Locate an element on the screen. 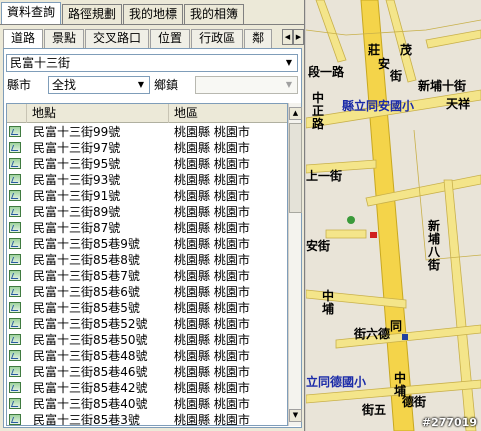  table-row: 民富十三街85巷7號 桃園縣 桃園市 is located at coordinates (147, 276).